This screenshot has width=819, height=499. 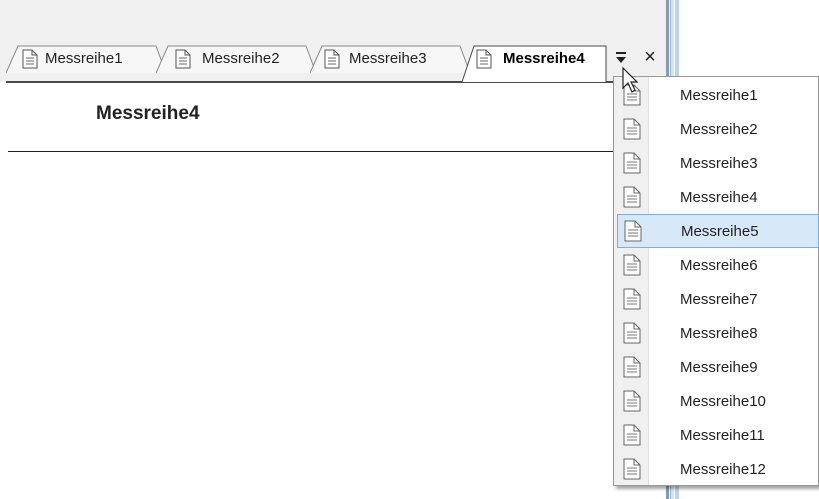 I want to click on tab-label: Messreihe2, so click(x=241, y=58).